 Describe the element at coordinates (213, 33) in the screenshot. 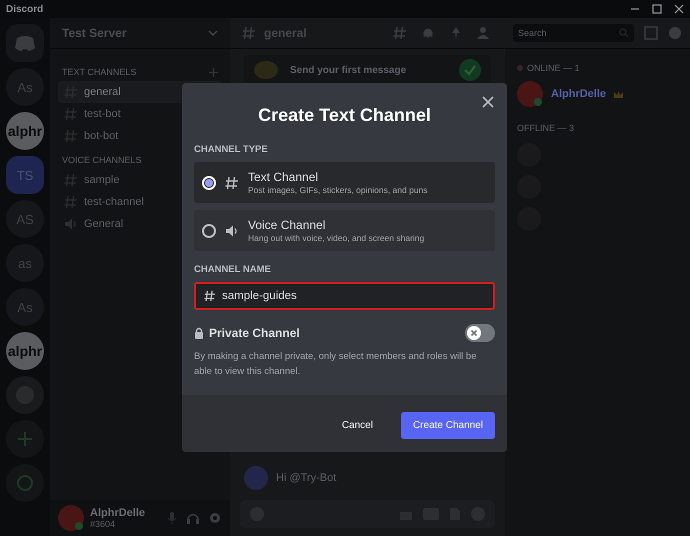

I see `chevron-down-icon` at that location.